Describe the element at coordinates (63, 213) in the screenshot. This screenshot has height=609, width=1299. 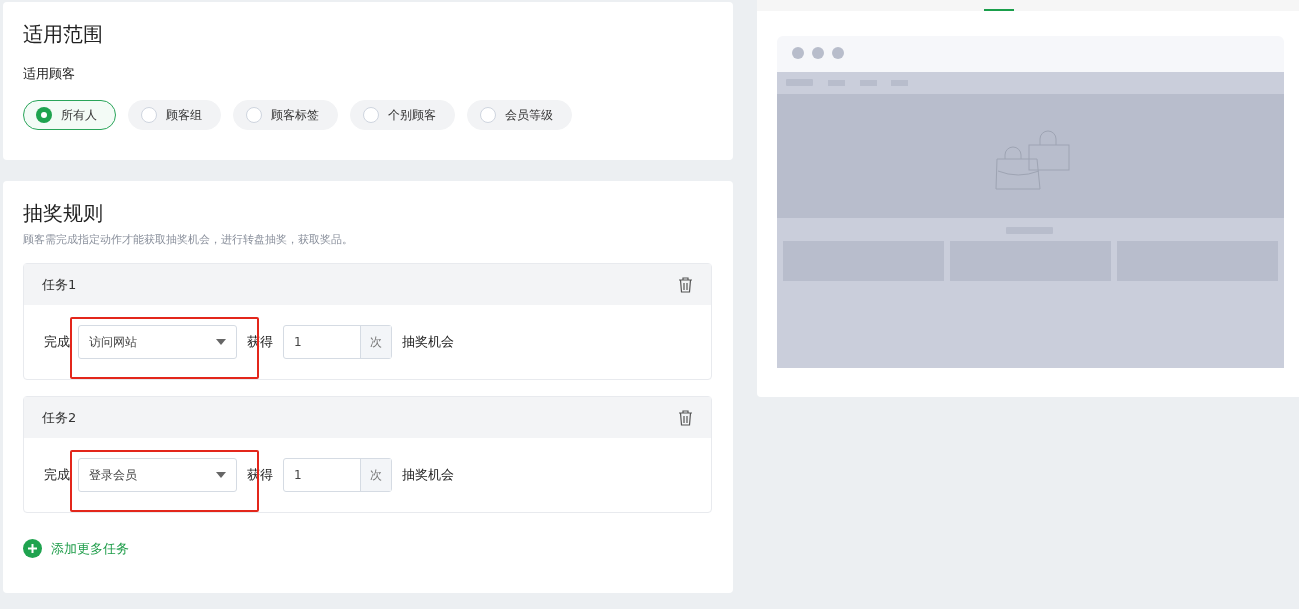
I see `section-title: 抽奖规则` at that location.